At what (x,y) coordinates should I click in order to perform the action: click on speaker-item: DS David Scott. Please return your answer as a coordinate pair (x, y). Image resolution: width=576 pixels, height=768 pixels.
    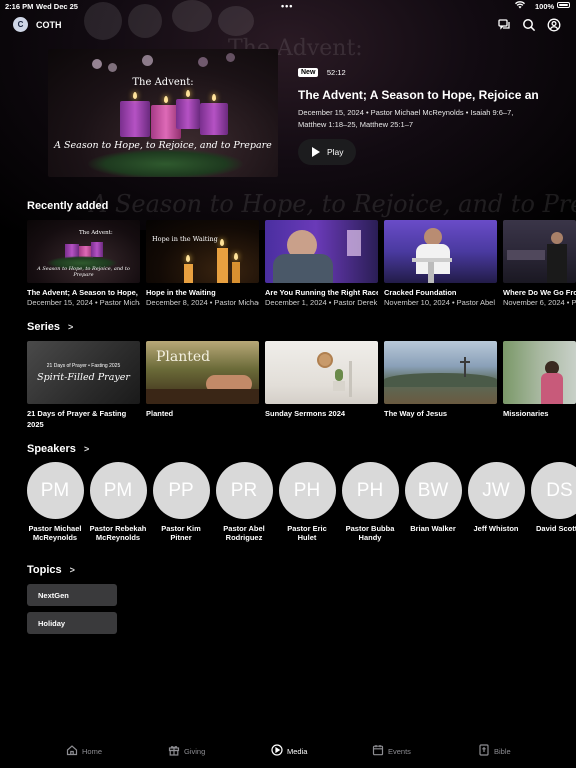
    Looking at the image, I should click on (552, 497).